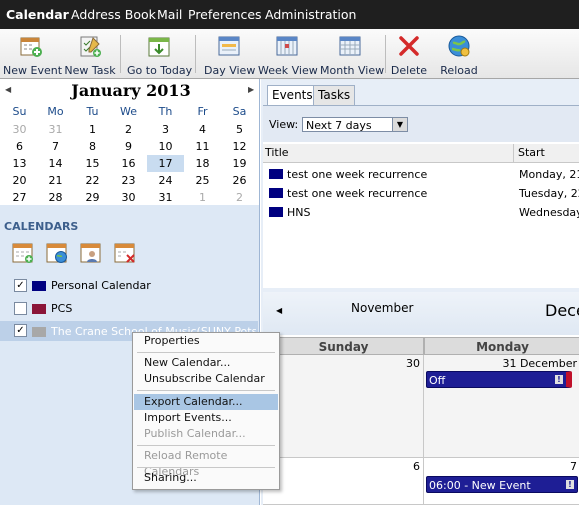 This screenshot has height=505, width=579. I want to click on calendar-item-pcs: PCS, so click(134, 309).